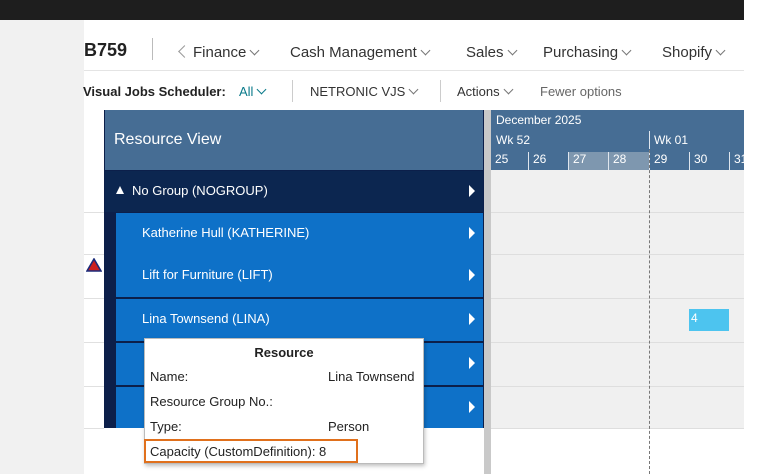 The height and width of the screenshot is (474, 776). I want to click on resource-view-title: Resource View, so click(168, 139).